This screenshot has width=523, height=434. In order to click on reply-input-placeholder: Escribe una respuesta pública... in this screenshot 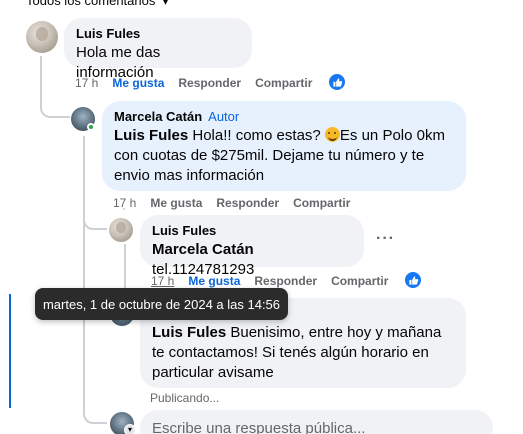, I will do `click(259, 427)`.